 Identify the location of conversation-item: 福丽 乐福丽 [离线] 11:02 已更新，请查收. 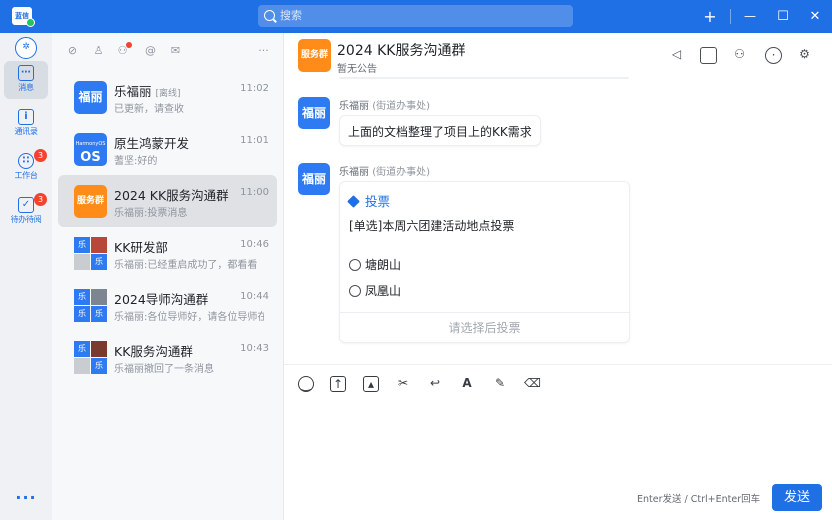
(167, 97).